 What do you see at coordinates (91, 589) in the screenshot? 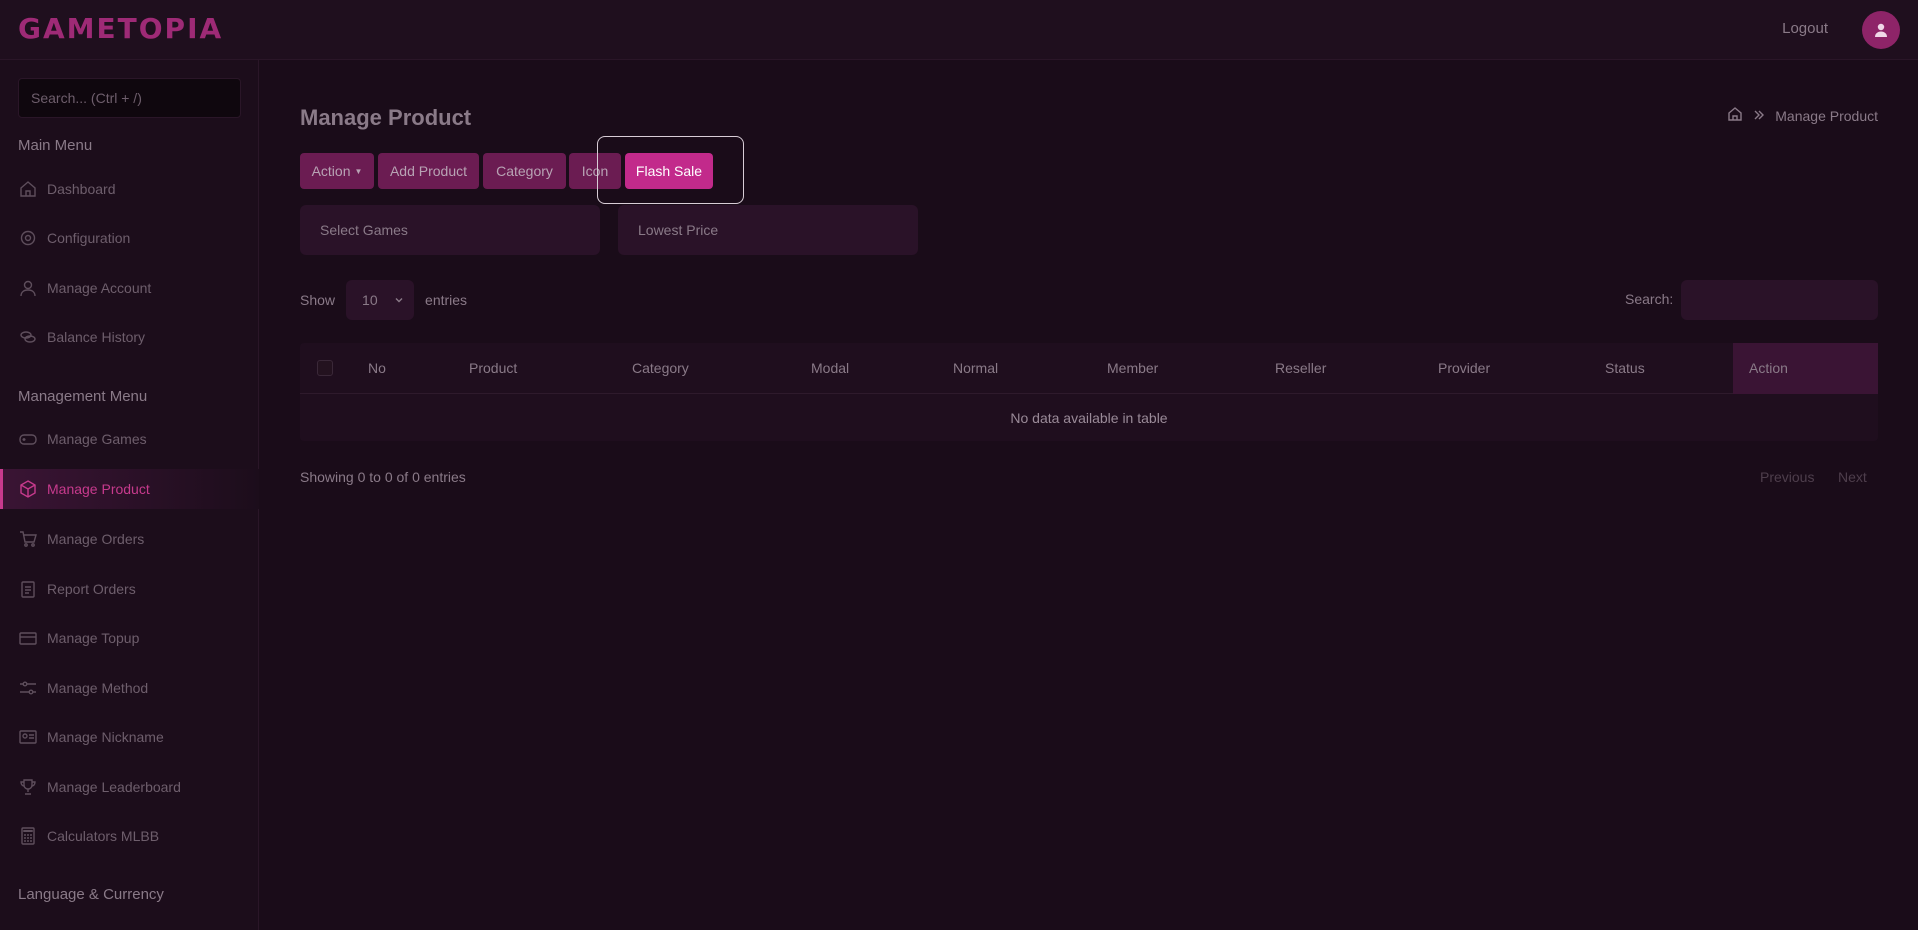
I see `sidebar-item-label: Report Orders` at bounding box center [91, 589].